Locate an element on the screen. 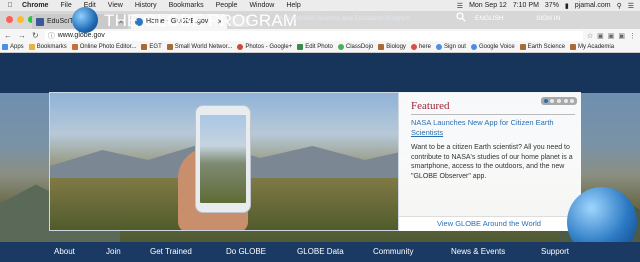 This screenshot has height=262, width=640. url-input: ⓘ www.globe.gov is located at coordinates (313, 35).